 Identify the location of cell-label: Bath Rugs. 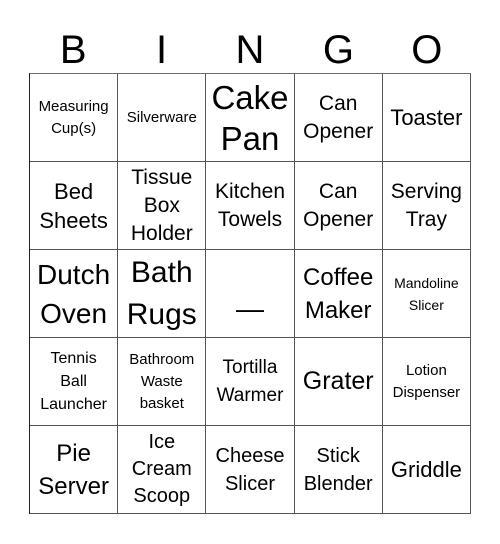
(161, 293).